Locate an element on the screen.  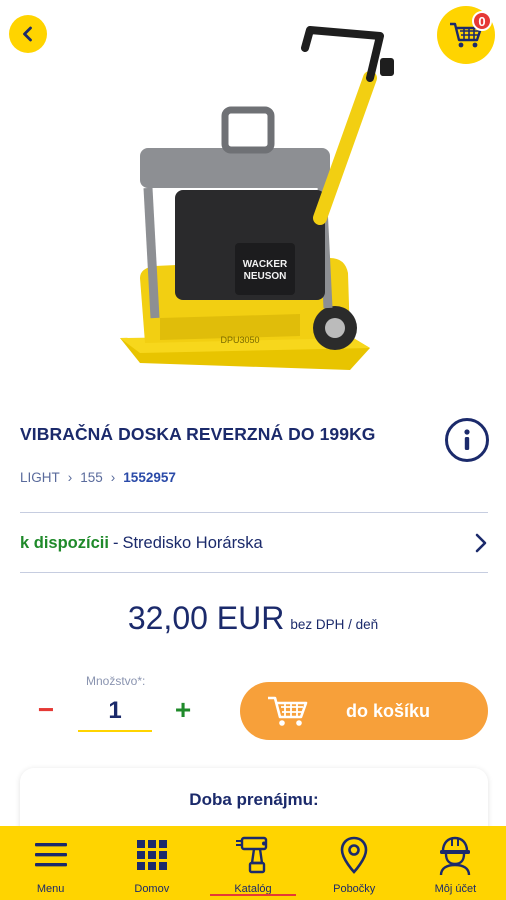
hamburger-icon is located at coordinates (50, 855).